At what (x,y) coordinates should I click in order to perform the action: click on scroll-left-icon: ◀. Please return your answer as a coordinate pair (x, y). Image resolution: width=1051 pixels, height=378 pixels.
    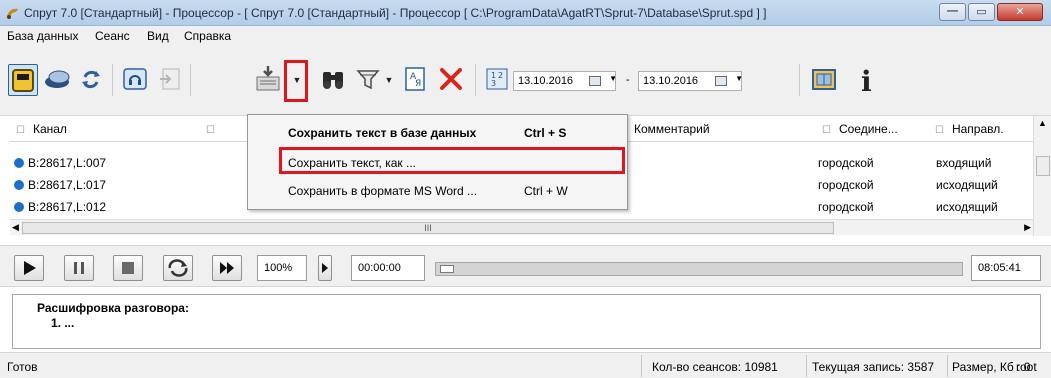
    Looking at the image, I should click on (15, 227).